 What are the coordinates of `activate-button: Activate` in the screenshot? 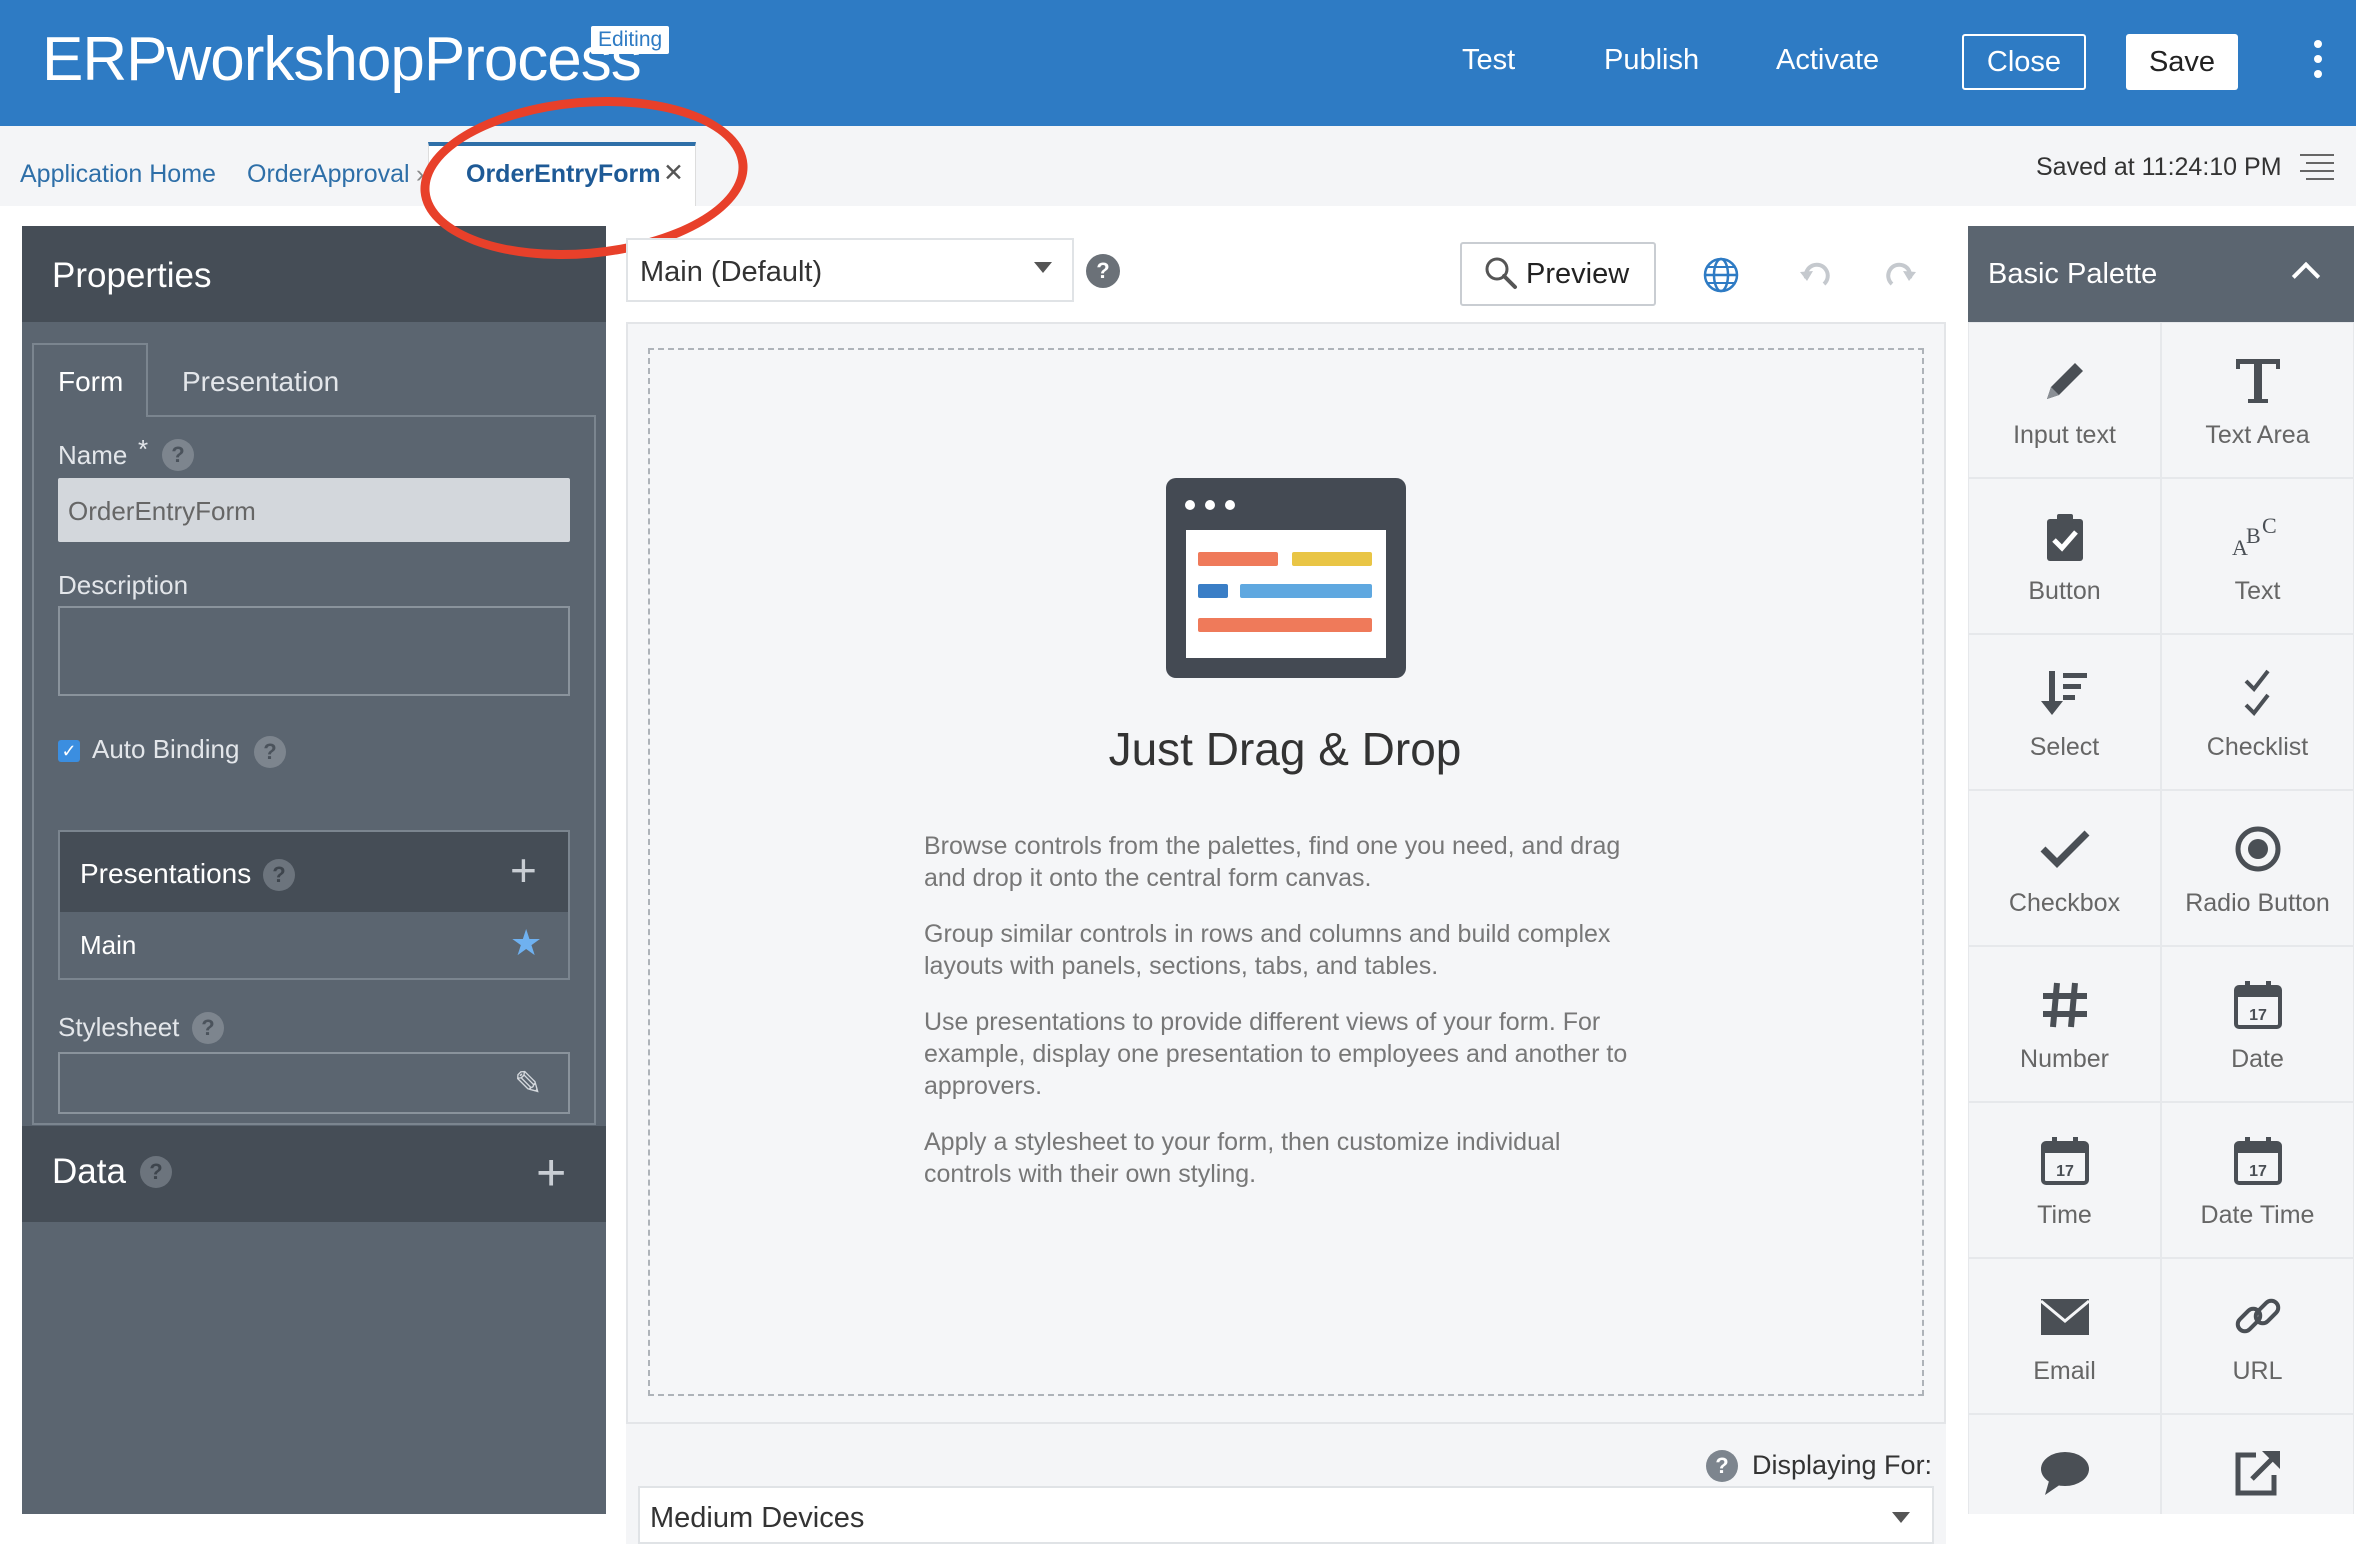 It's located at (1827, 60).